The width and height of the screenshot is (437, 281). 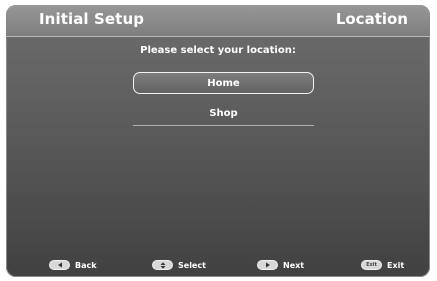 I want to click on next-label: Next, so click(x=294, y=265).